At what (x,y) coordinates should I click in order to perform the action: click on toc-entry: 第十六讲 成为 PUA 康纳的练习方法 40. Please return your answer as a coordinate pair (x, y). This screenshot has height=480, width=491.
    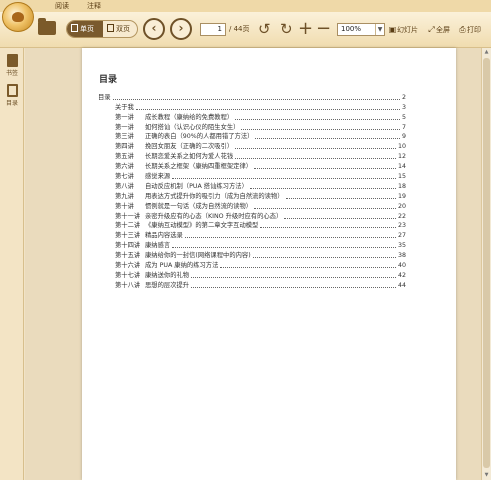
    Looking at the image, I should click on (252, 265).